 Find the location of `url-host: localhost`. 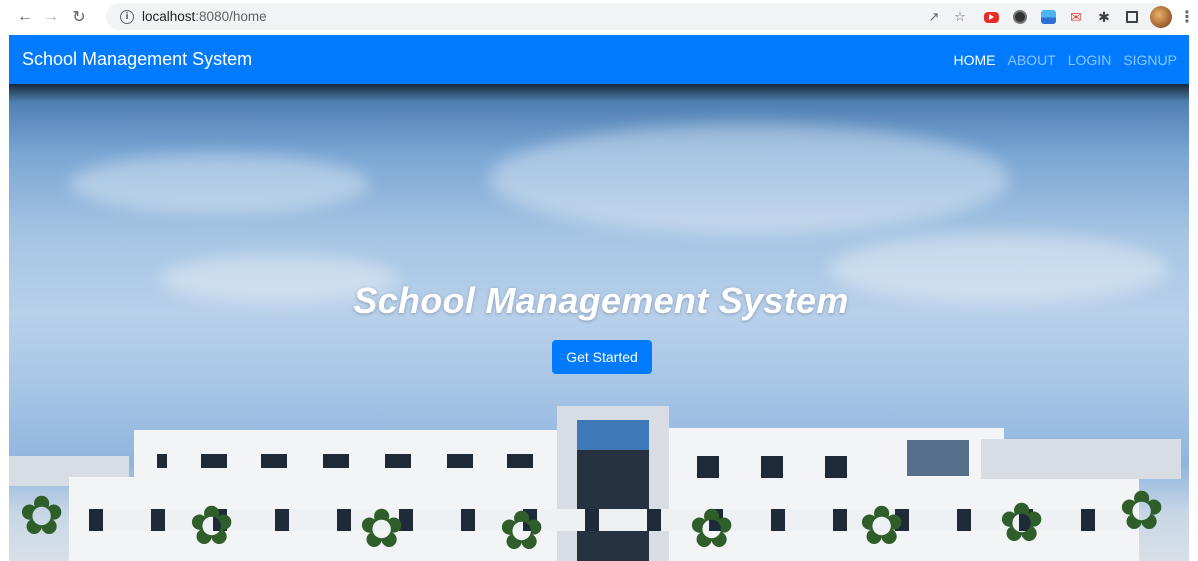

url-host: localhost is located at coordinates (169, 16).